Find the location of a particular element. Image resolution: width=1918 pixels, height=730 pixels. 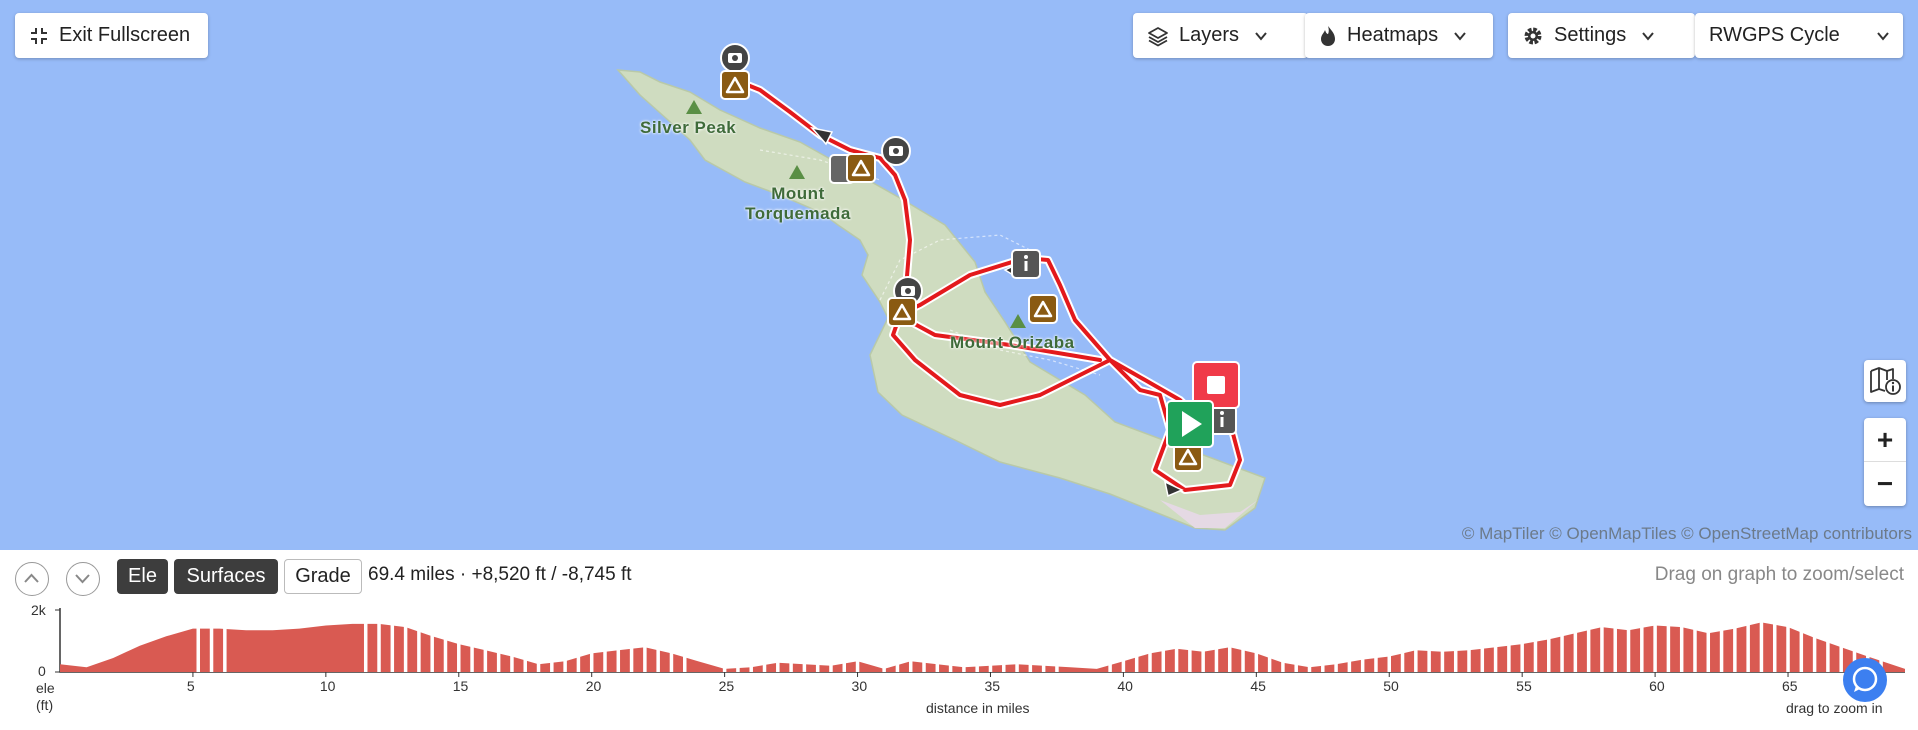

layers-dropdown: Layers is located at coordinates (1220, 35).